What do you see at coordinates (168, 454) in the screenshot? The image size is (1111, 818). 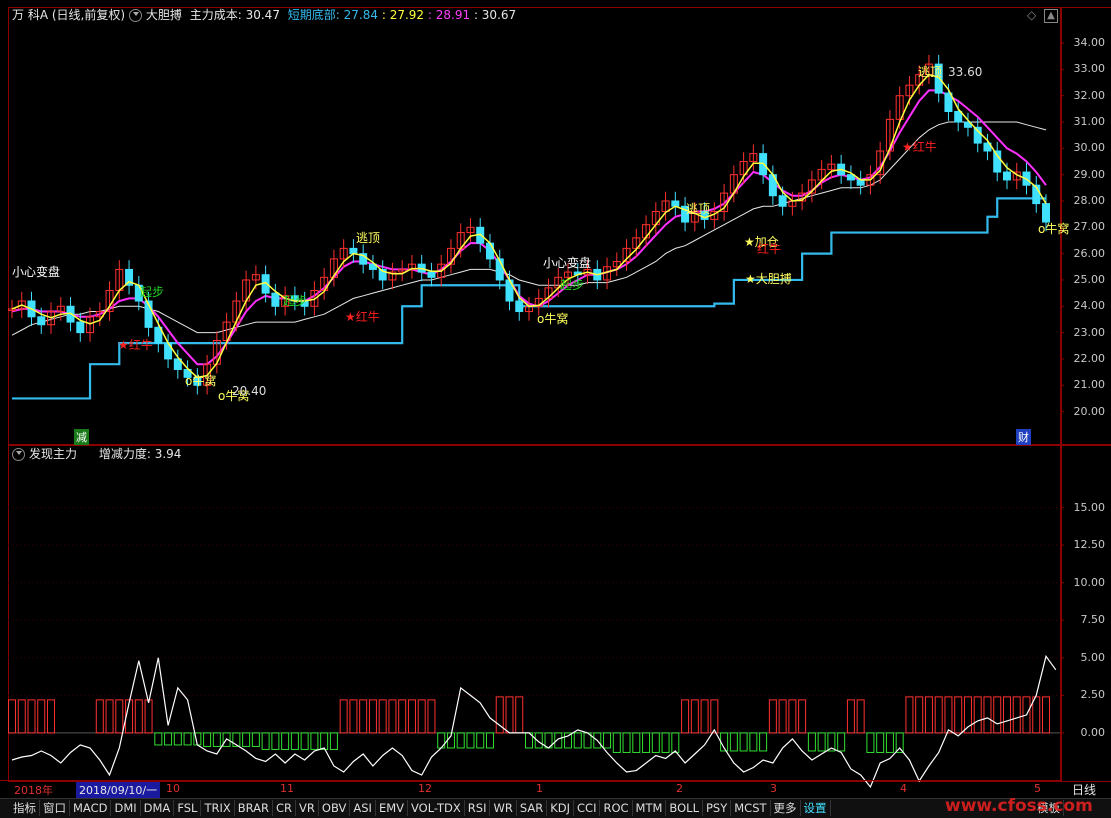 I see `strength-value: 3.94` at bounding box center [168, 454].